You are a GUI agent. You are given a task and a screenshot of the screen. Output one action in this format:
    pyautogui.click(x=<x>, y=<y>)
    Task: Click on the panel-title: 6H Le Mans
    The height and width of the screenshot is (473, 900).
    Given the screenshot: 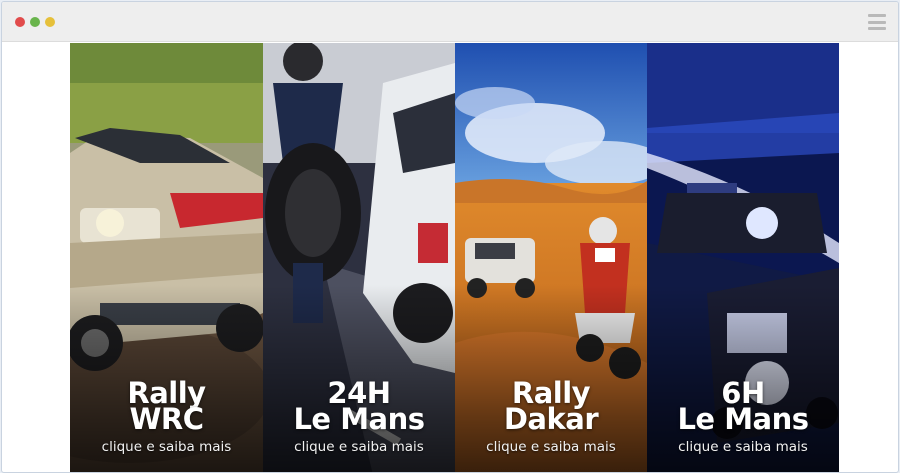 What is the action you would take?
    pyautogui.click(x=743, y=407)
    